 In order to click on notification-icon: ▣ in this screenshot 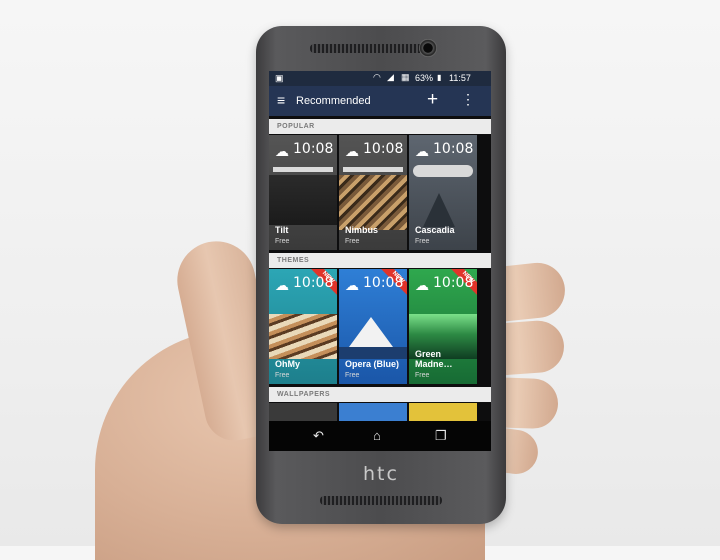, I will do `click(279, 78)`.